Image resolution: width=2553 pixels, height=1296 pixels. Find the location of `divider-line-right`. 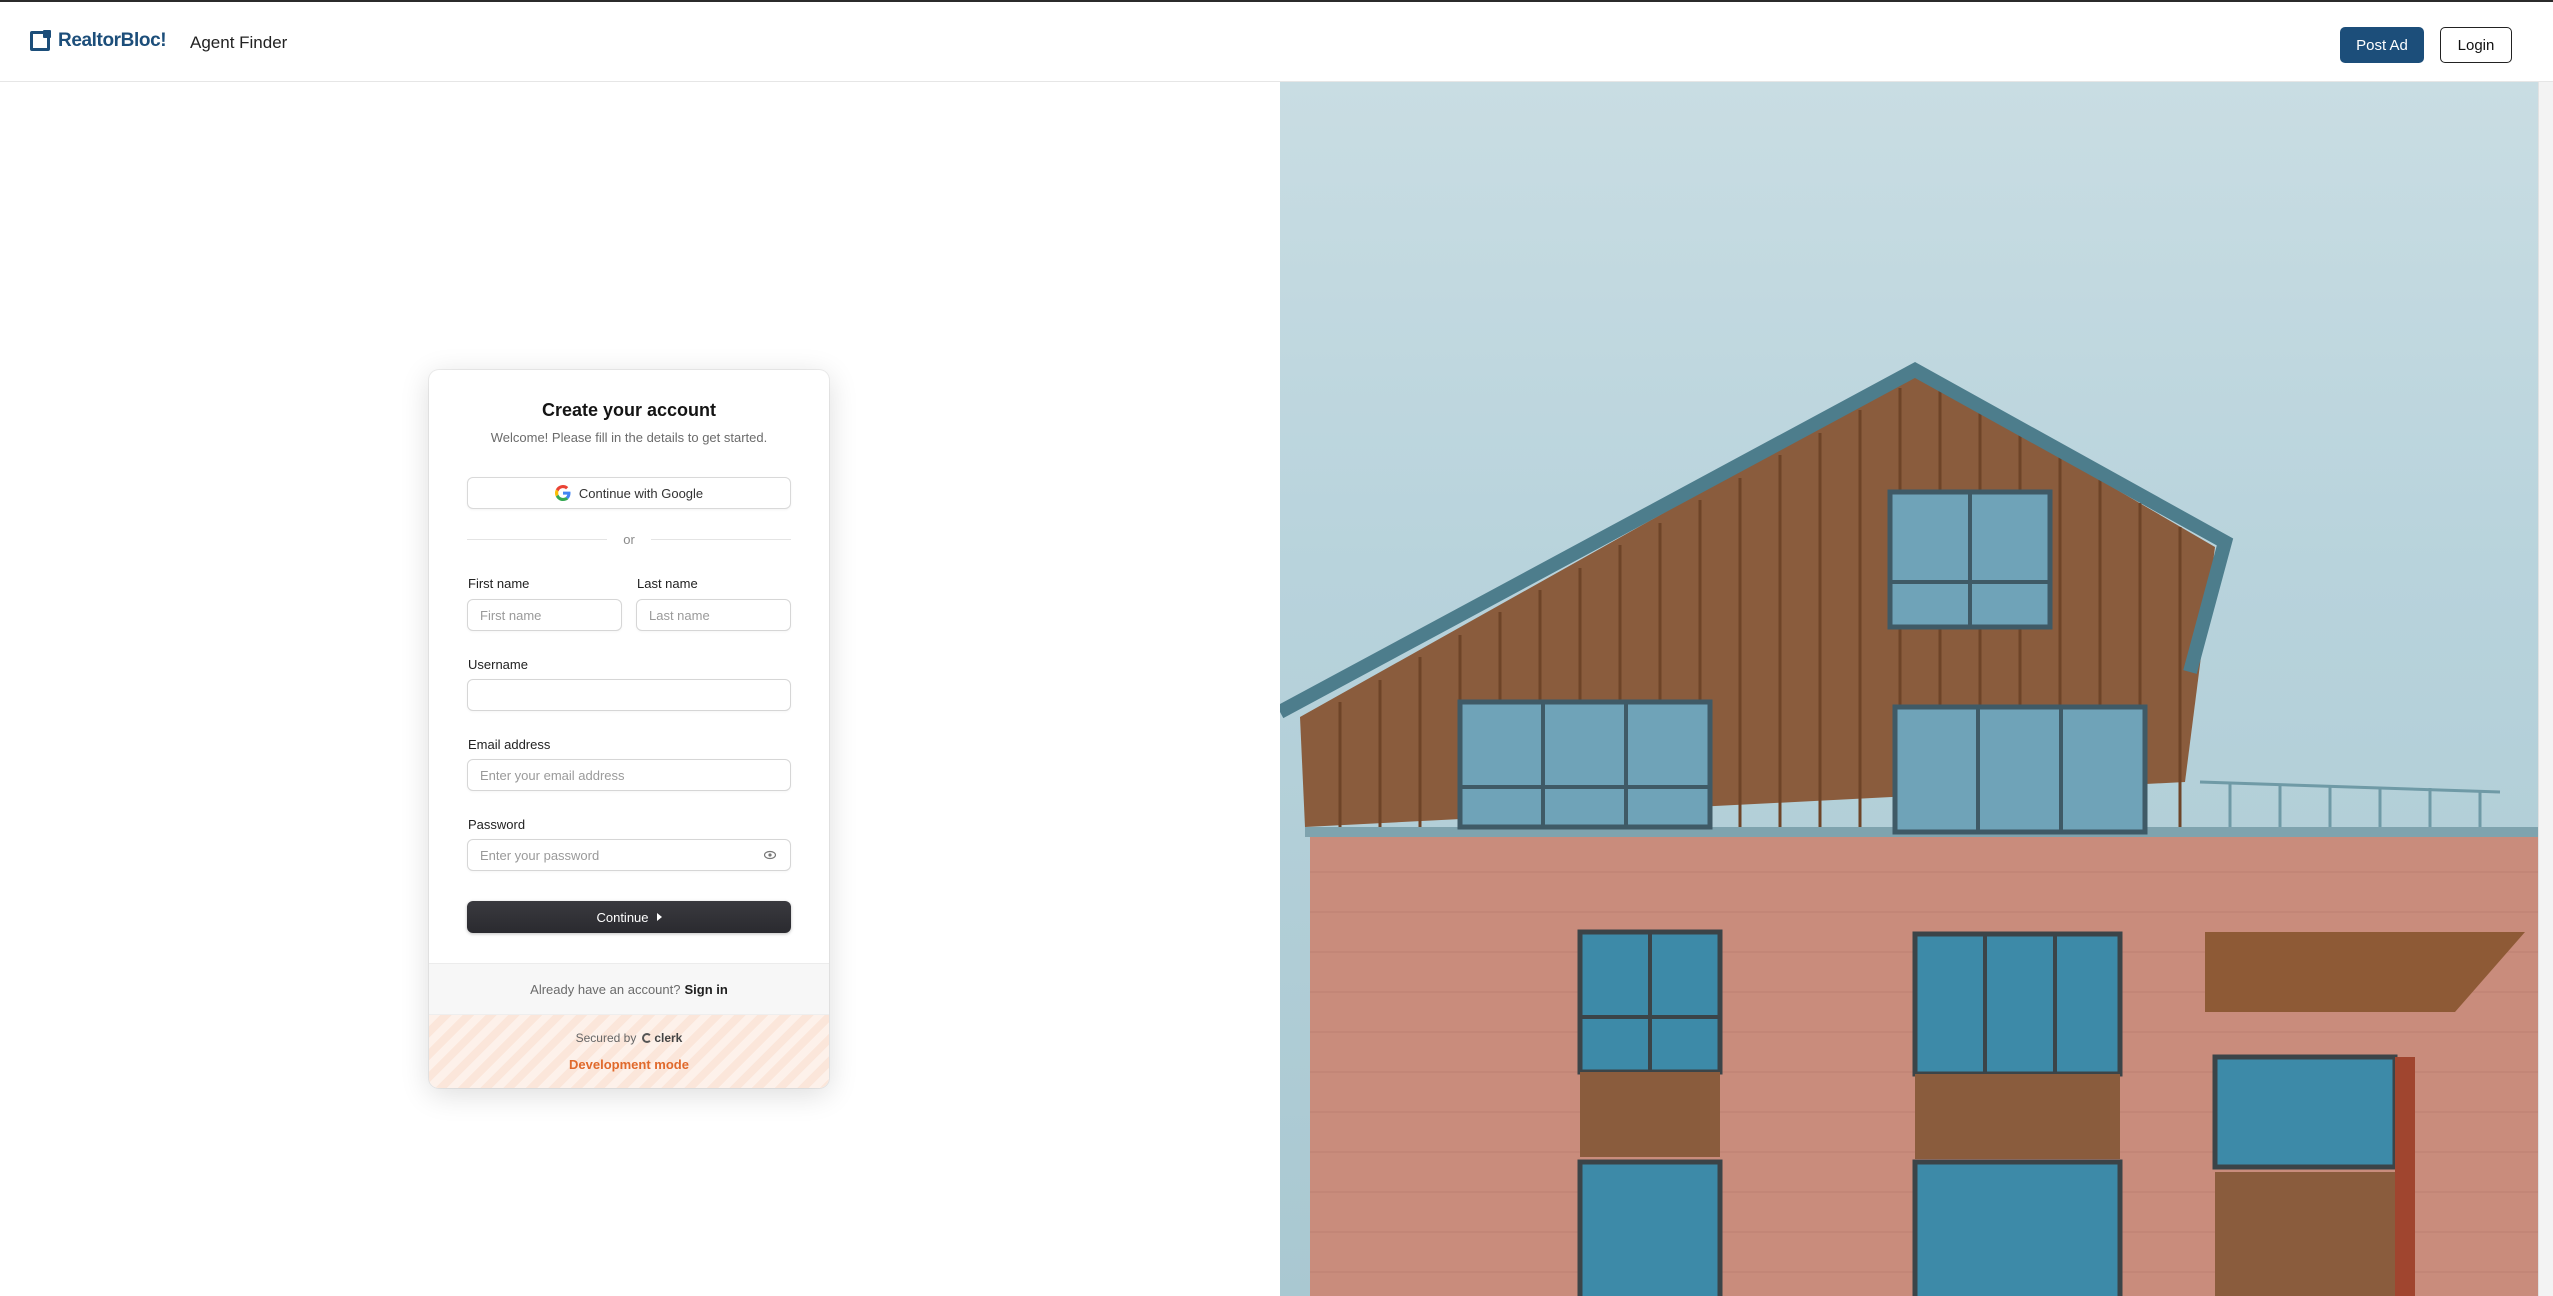

divider-line-right is located at coordinates (721, 539).